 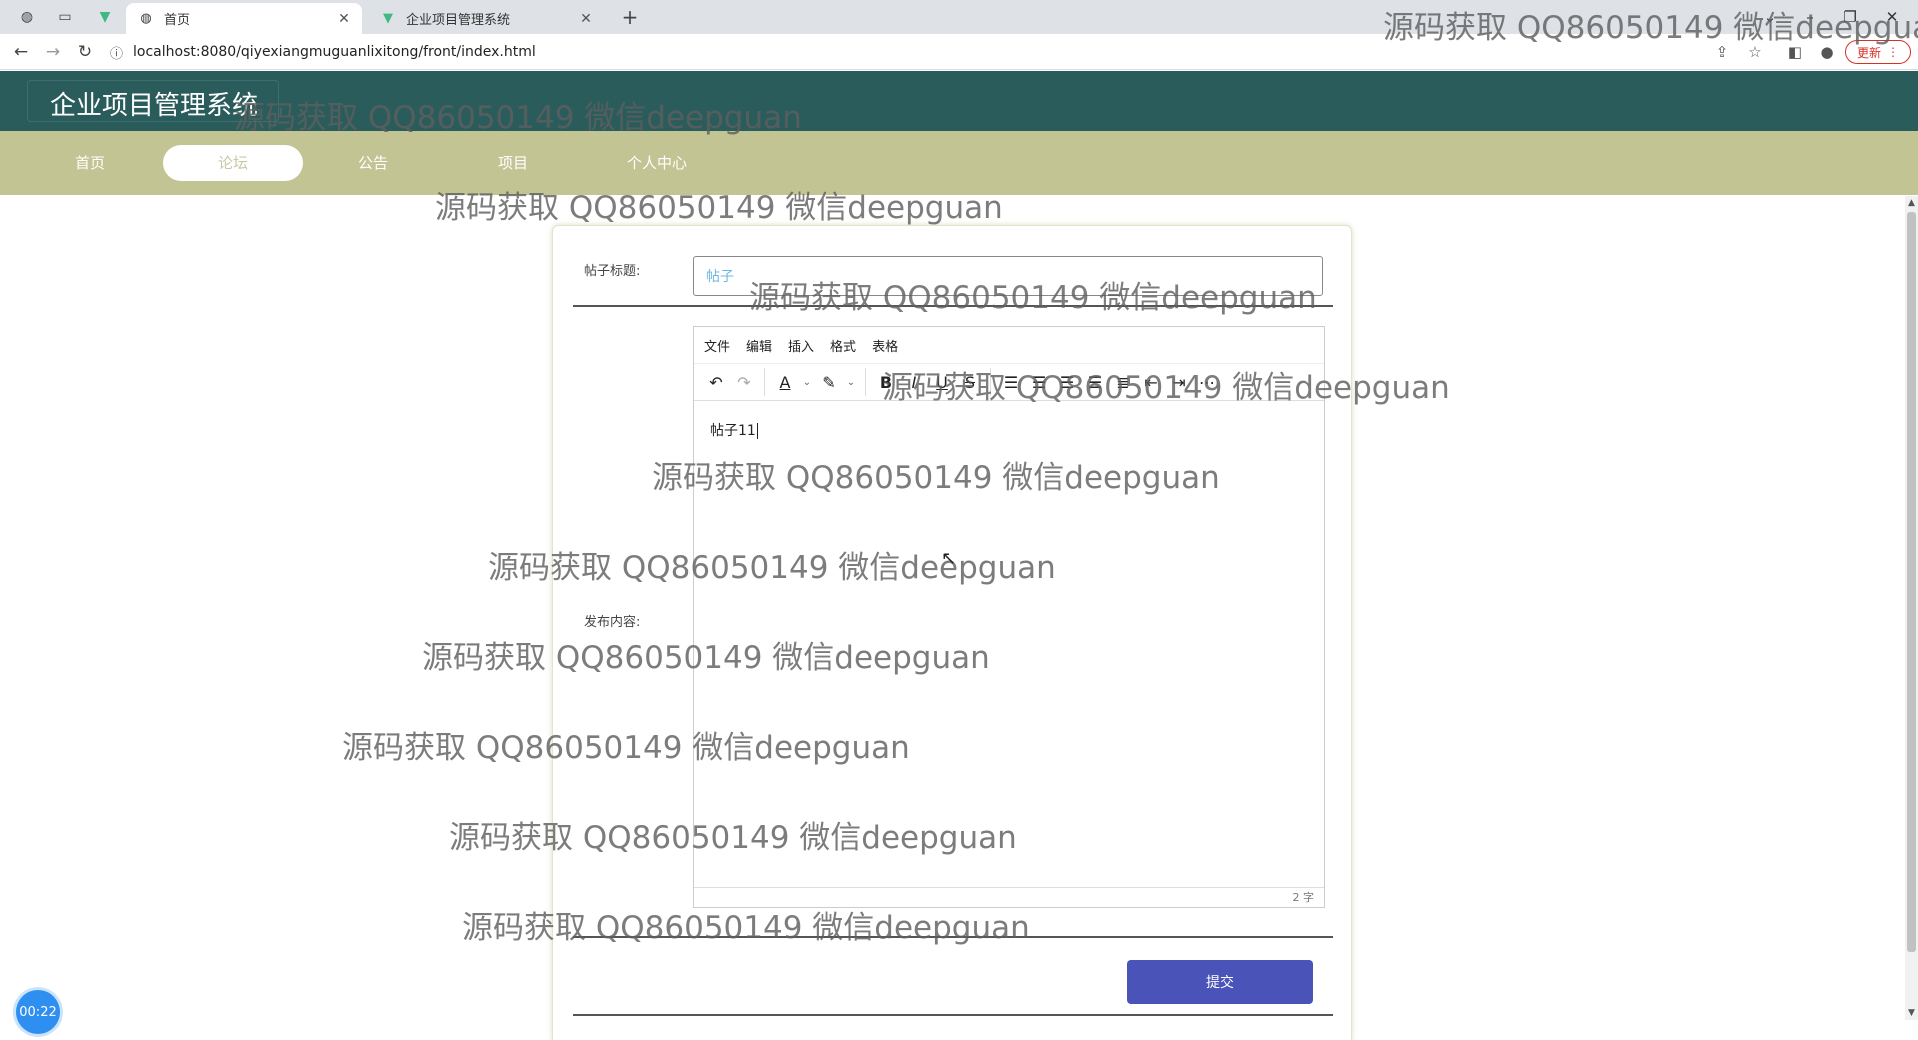 I want to click on page-scrollbar: ▲ ▼, so click(x=1911, y=608).